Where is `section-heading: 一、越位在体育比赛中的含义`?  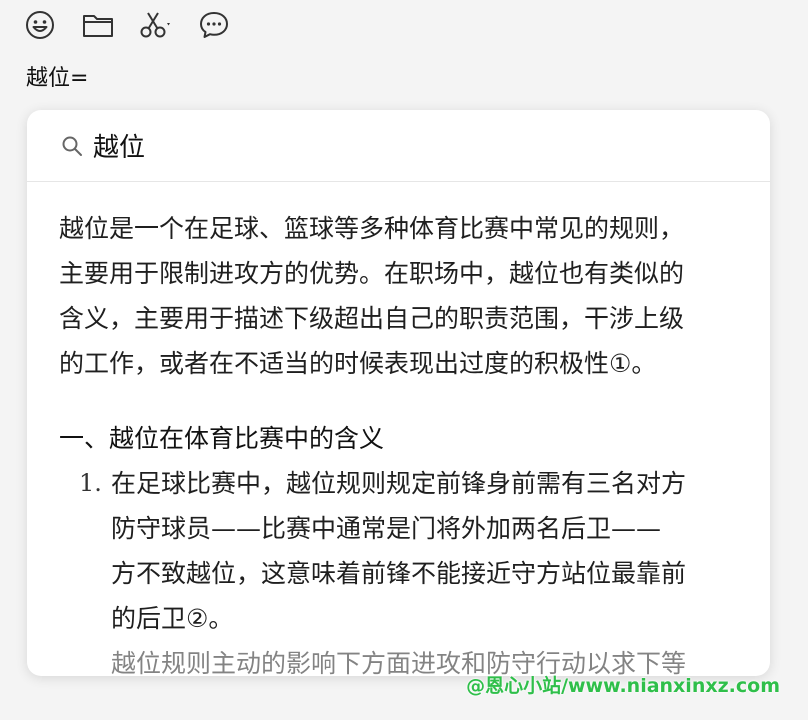
section-heading: 一、越位在体育比赛中的含义 is located at coordinates (222, 438).